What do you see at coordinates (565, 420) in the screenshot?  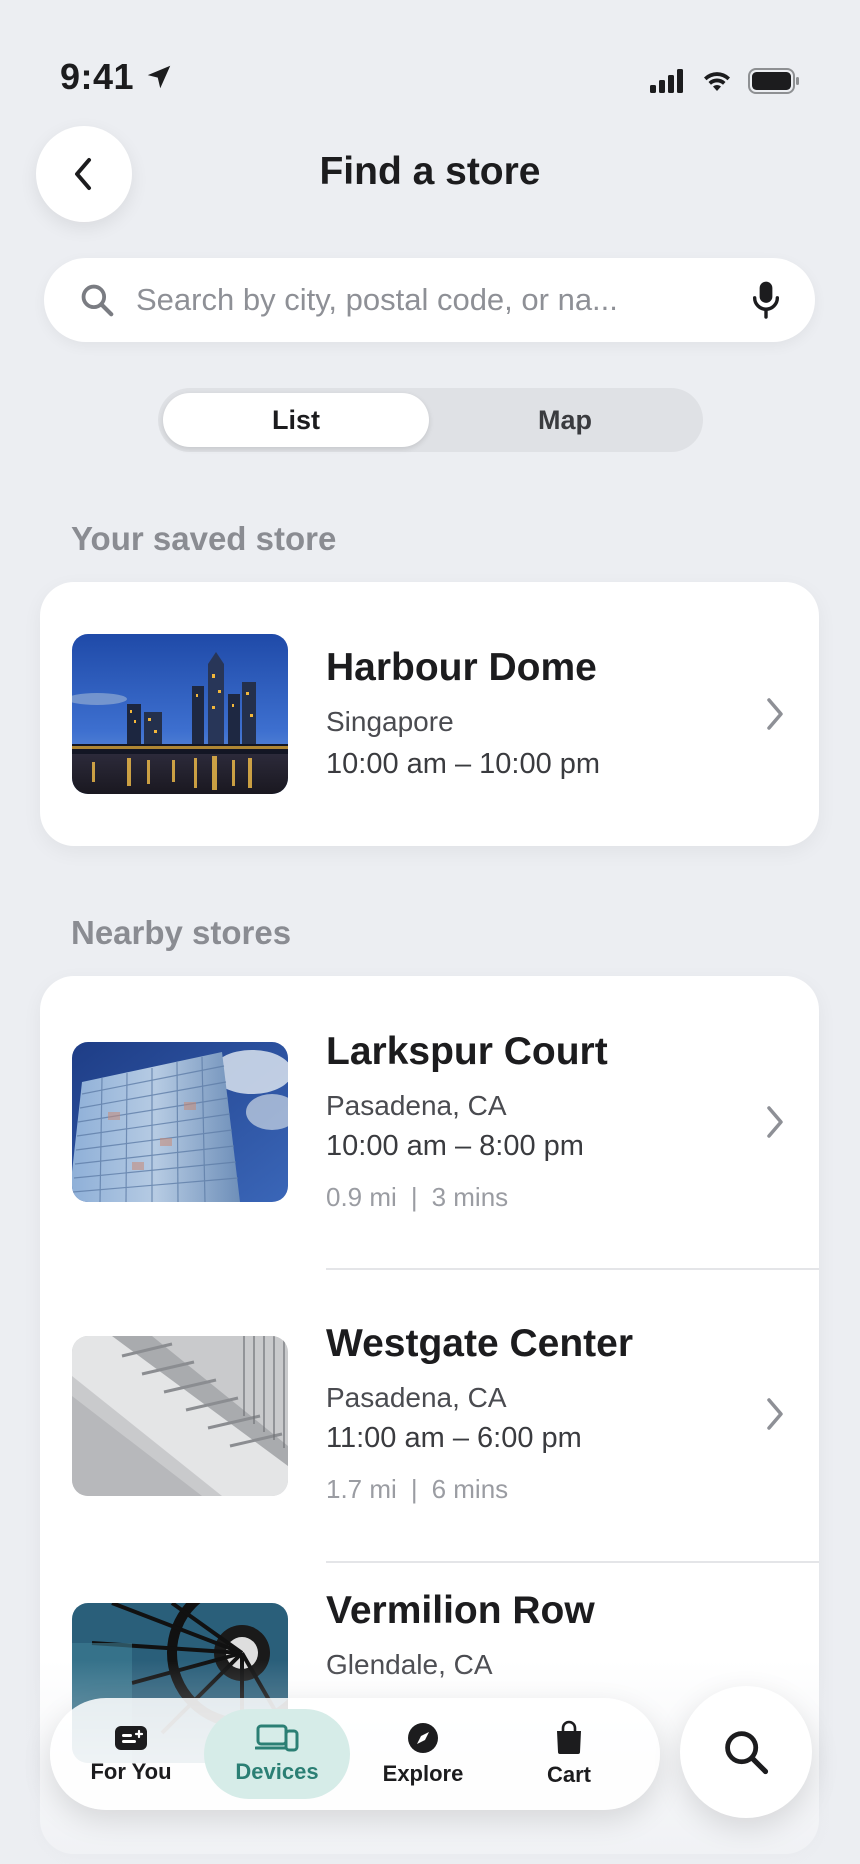 I see `tab-map: Map` at bounding box center [565, 420].